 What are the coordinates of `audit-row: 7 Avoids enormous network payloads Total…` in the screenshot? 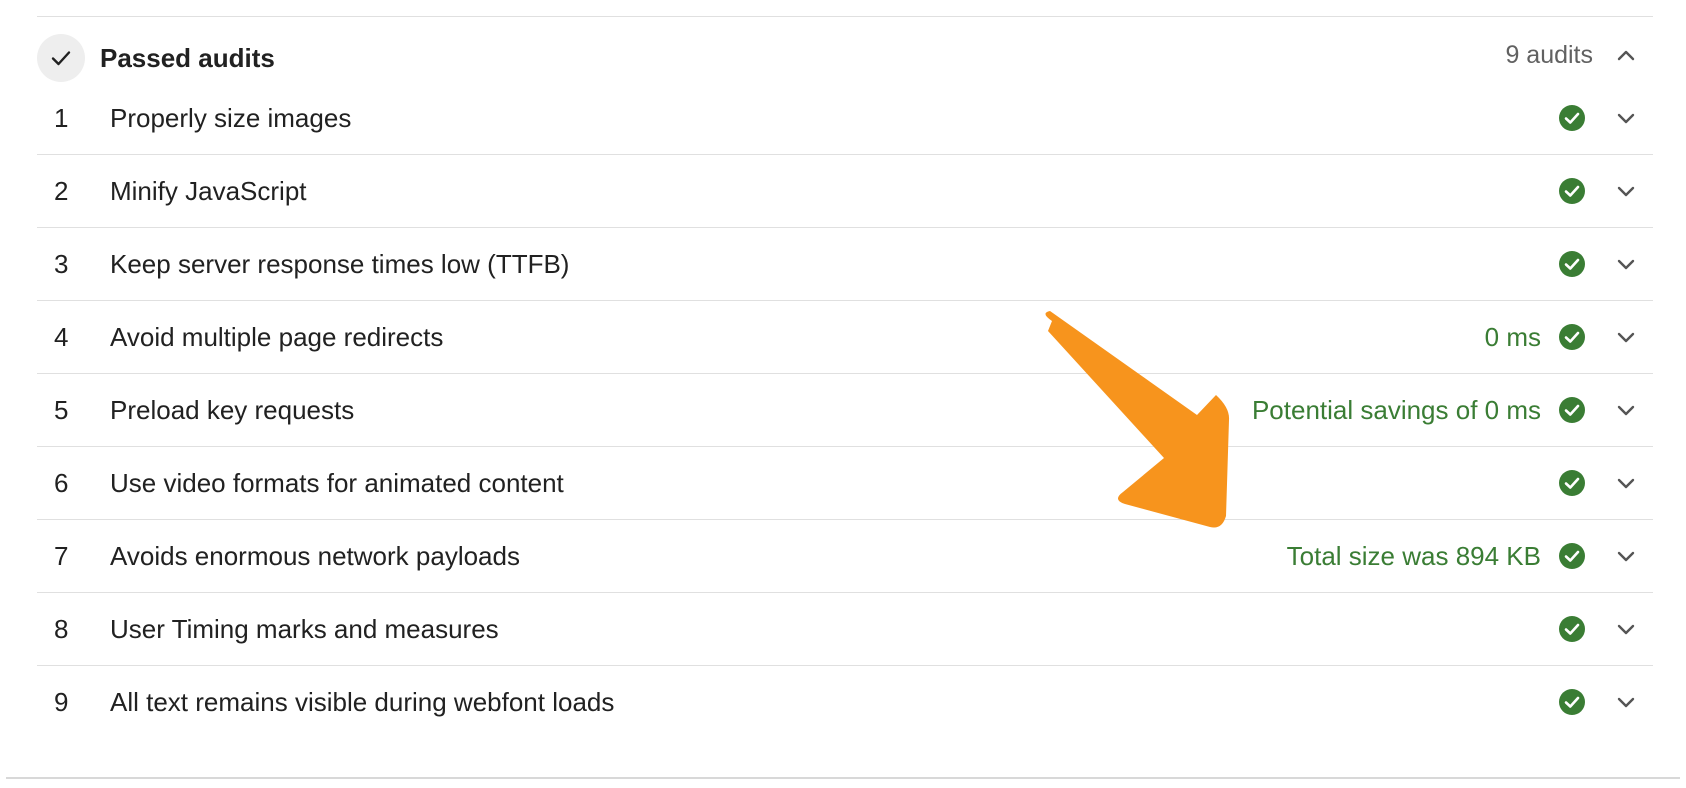 It's located at (845, 556).